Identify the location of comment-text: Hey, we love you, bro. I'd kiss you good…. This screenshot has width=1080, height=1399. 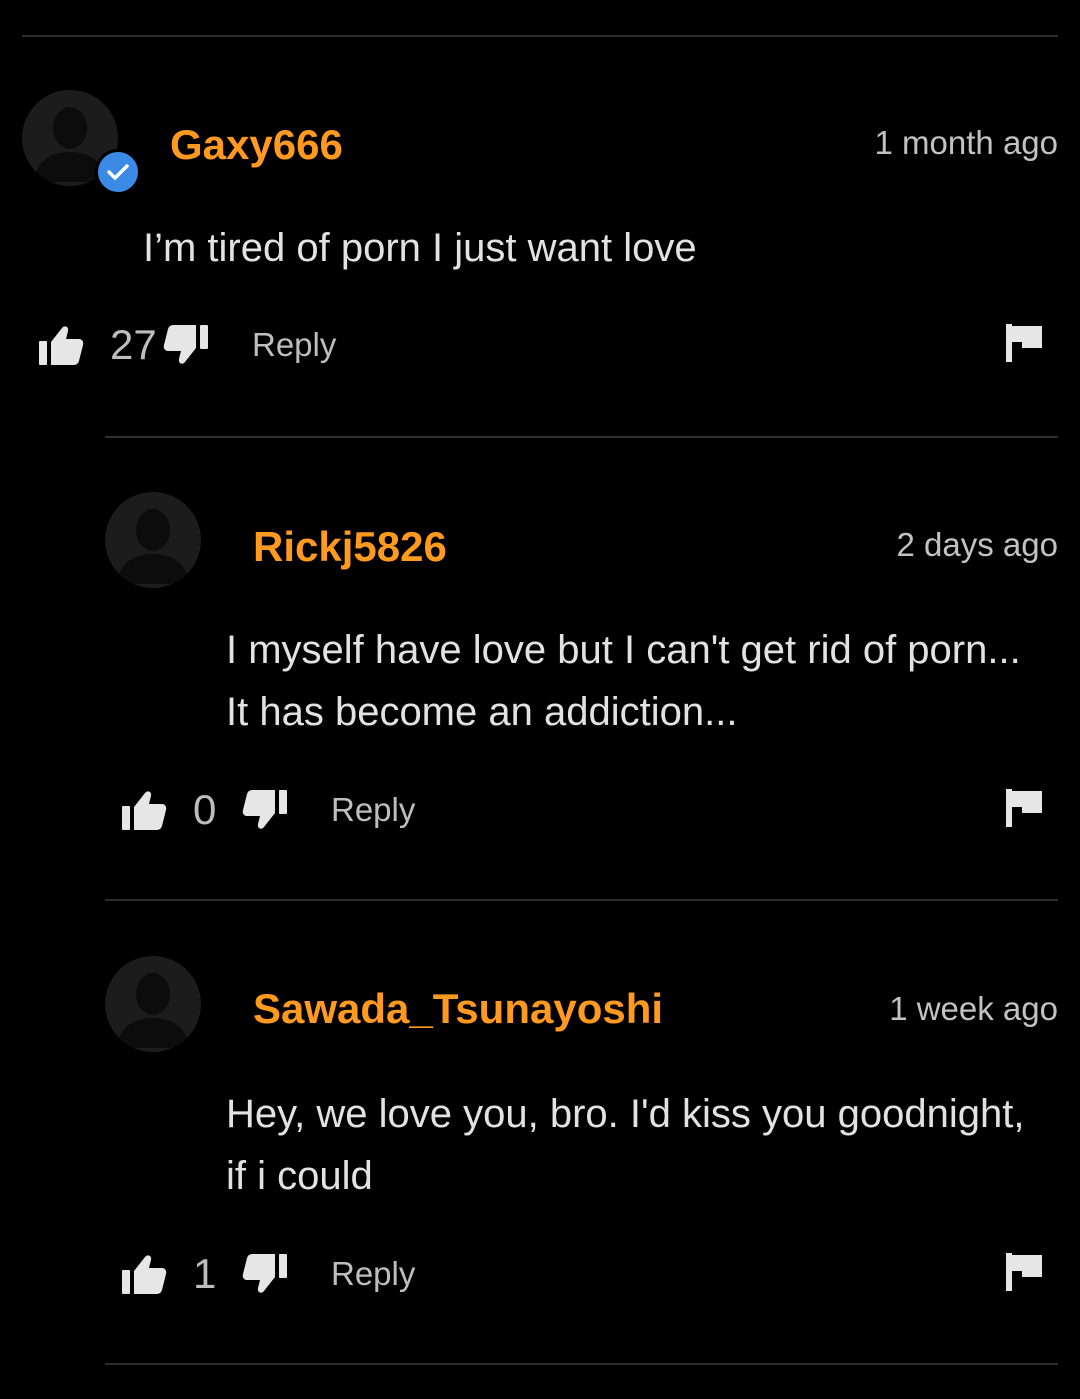
(625, 1145).